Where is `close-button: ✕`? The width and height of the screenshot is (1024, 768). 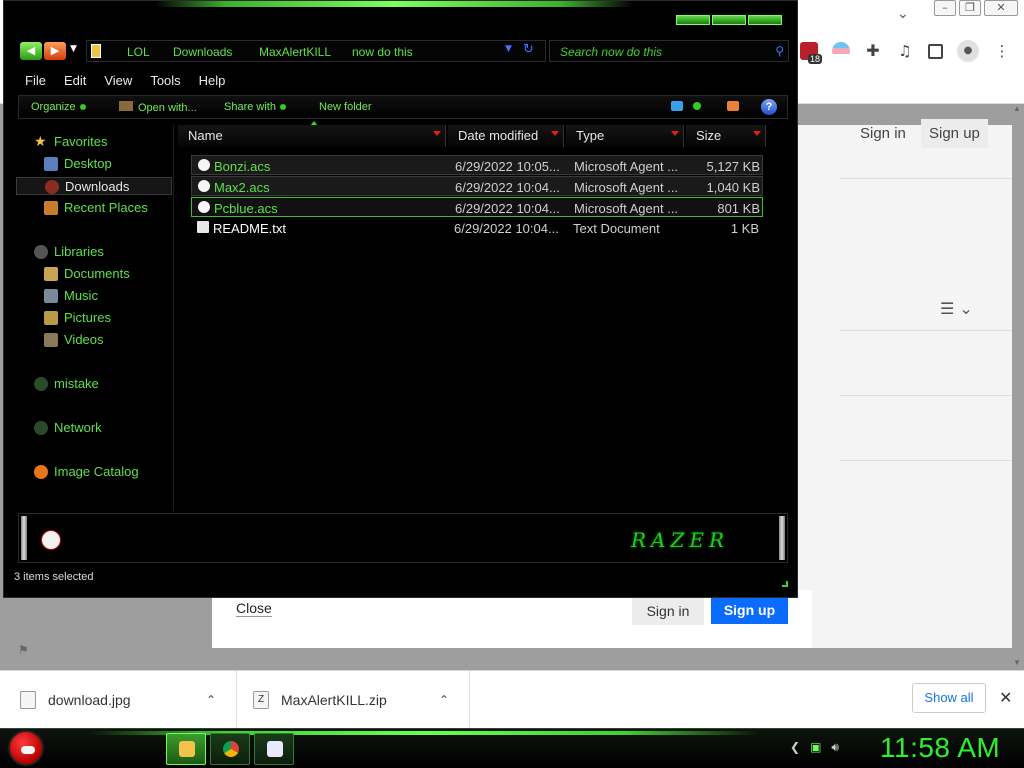
close-button: ✕ is located at coordinates (1001, 8).